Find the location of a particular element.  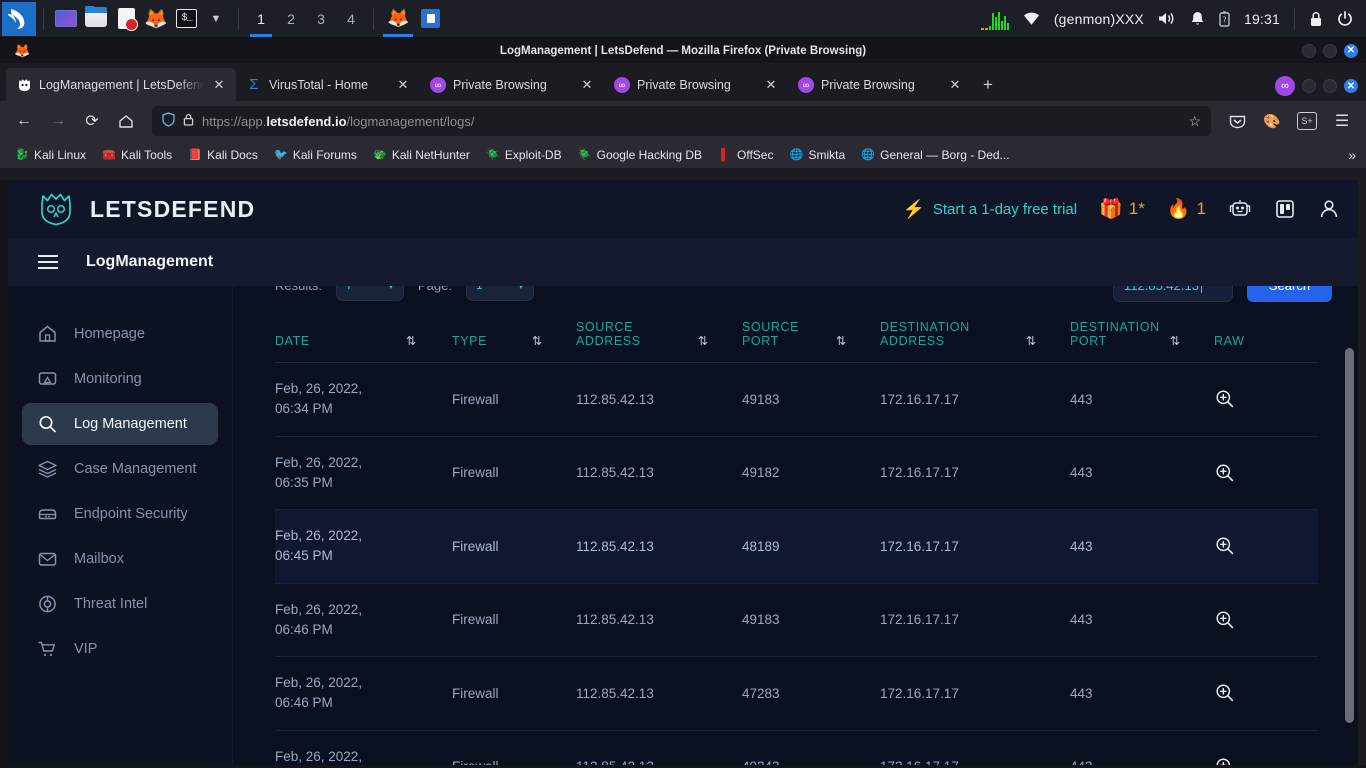

search-button: Search is located at coordinates (1289, 294).